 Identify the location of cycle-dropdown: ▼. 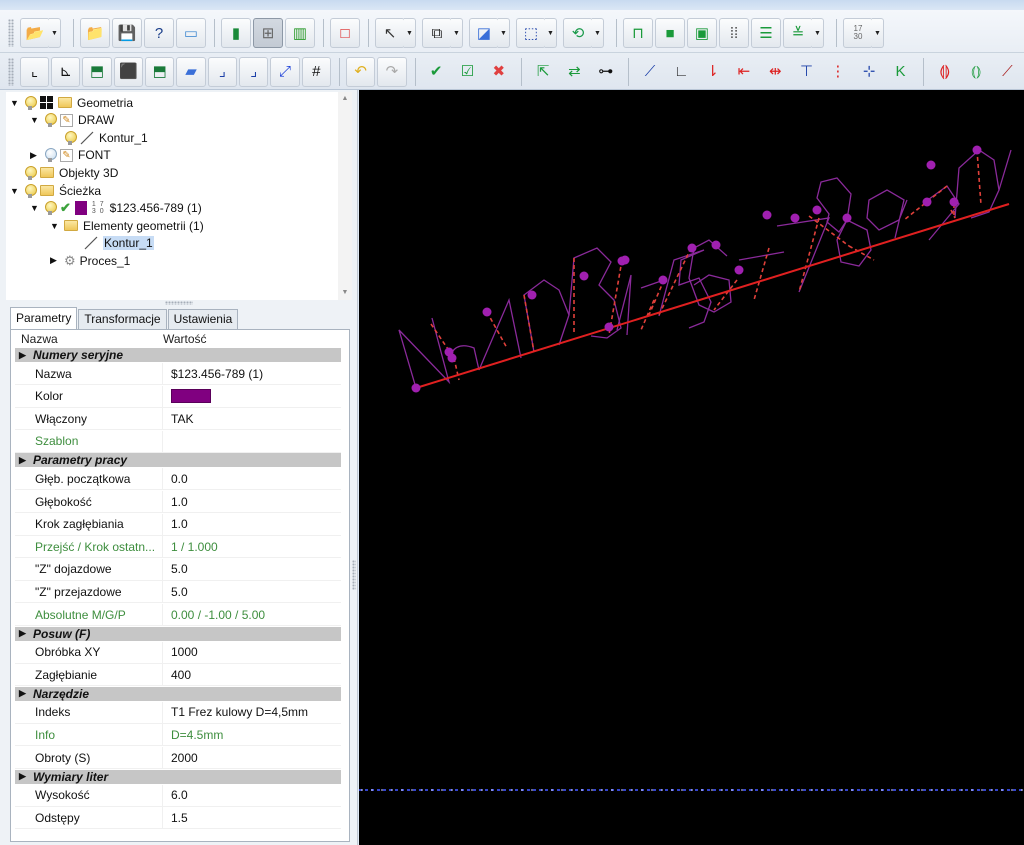
(598, 33).